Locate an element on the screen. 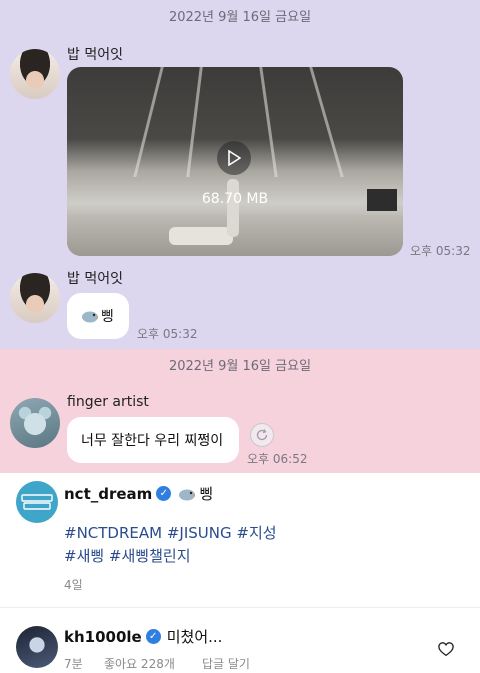 The width and height of the screenshot is (480, 673). divider is located at coordinates (240, 607).